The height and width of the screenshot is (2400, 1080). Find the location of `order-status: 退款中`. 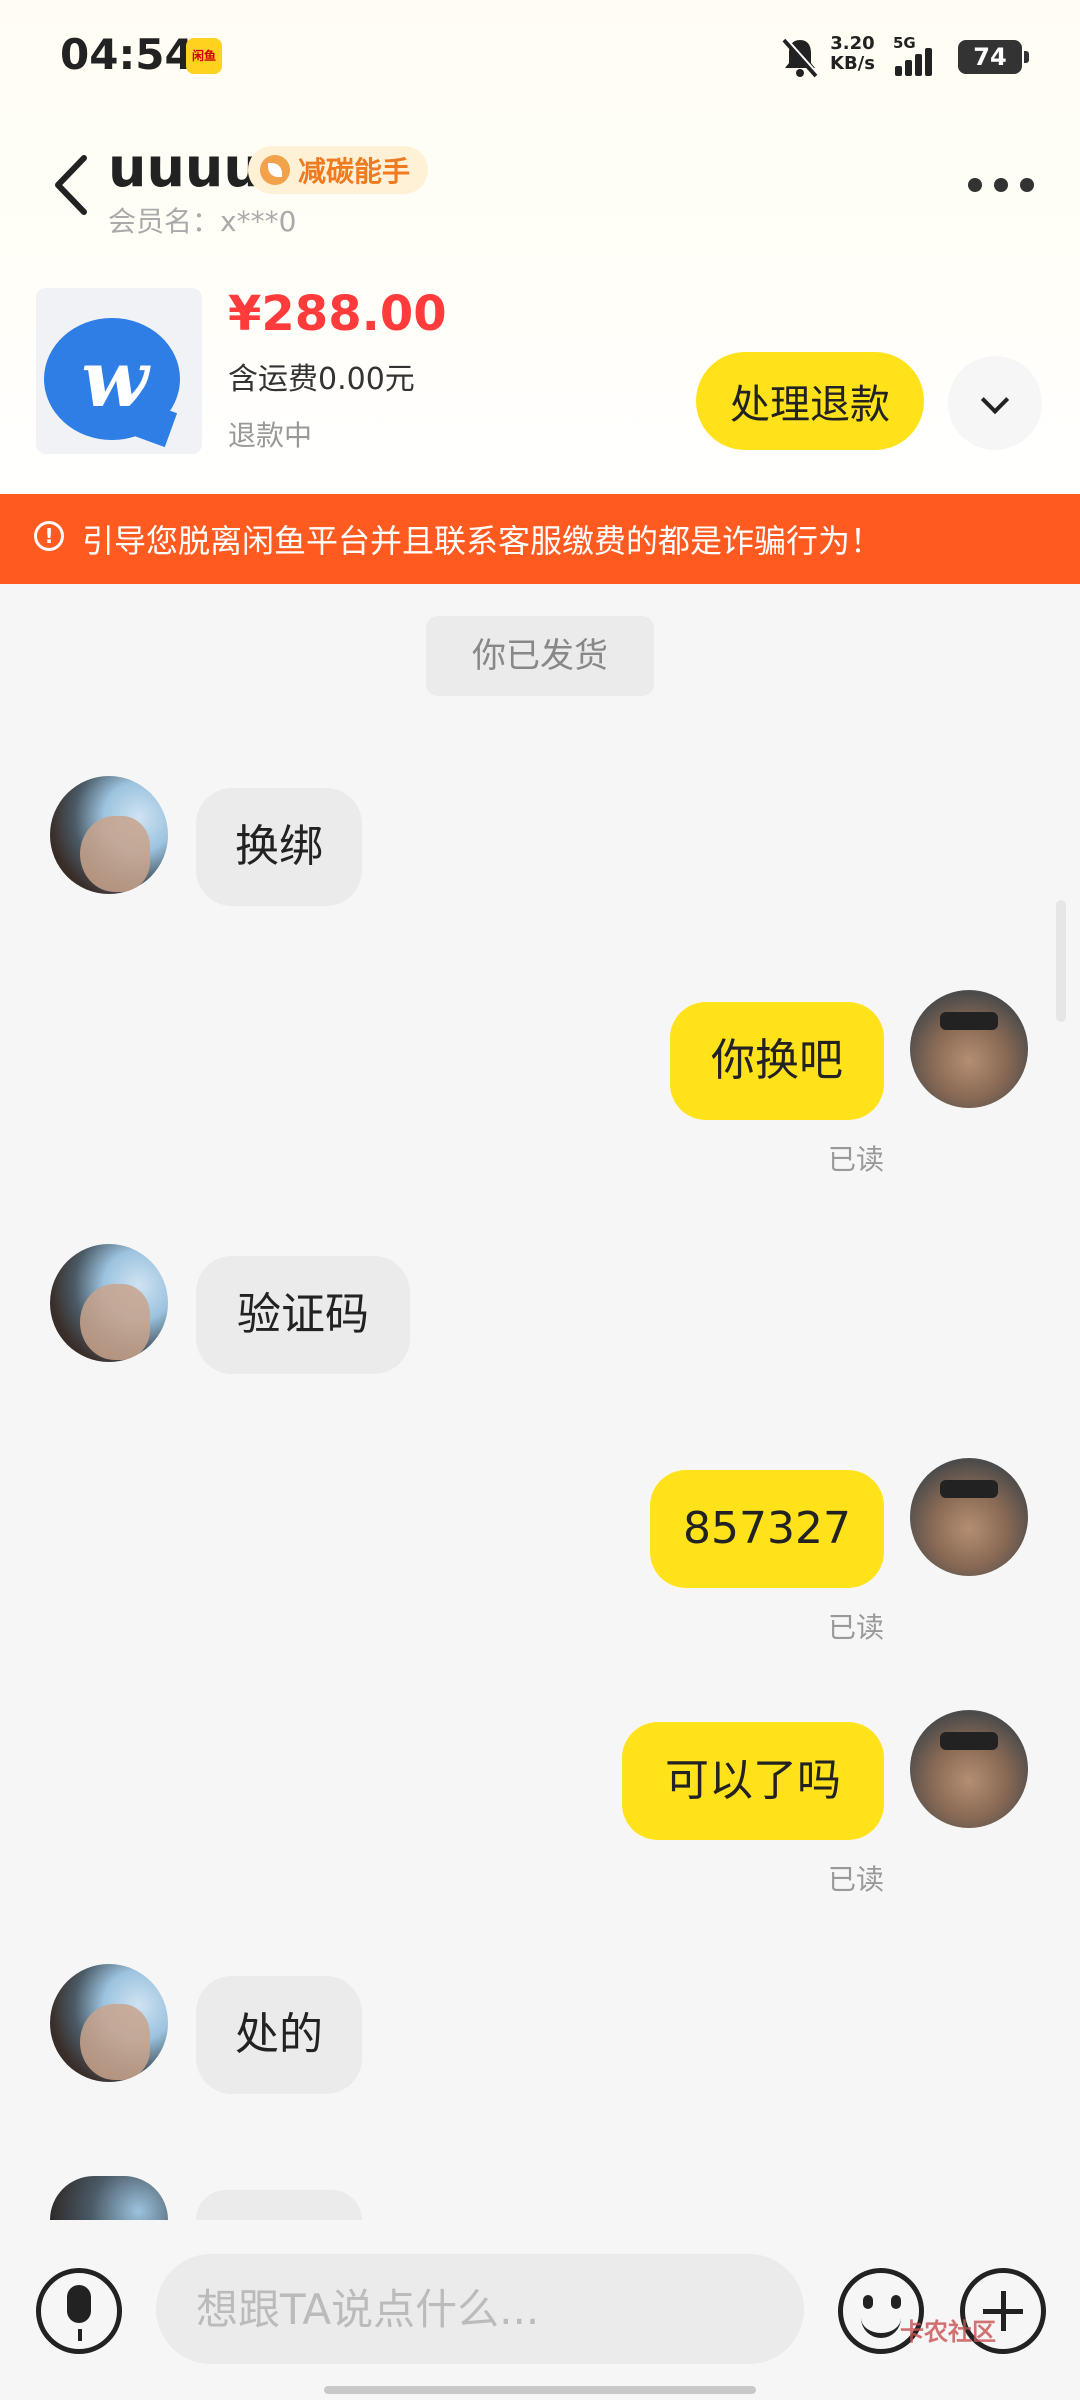

order-status: 退款中 is located at coordinates (270, 435).